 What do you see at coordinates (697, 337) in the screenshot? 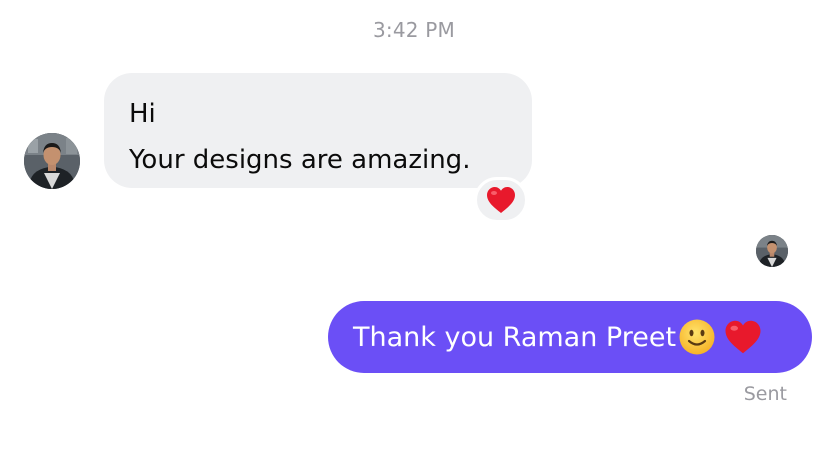
I see `slightly-smiling-face-icon` at bounding box center [697, 337].